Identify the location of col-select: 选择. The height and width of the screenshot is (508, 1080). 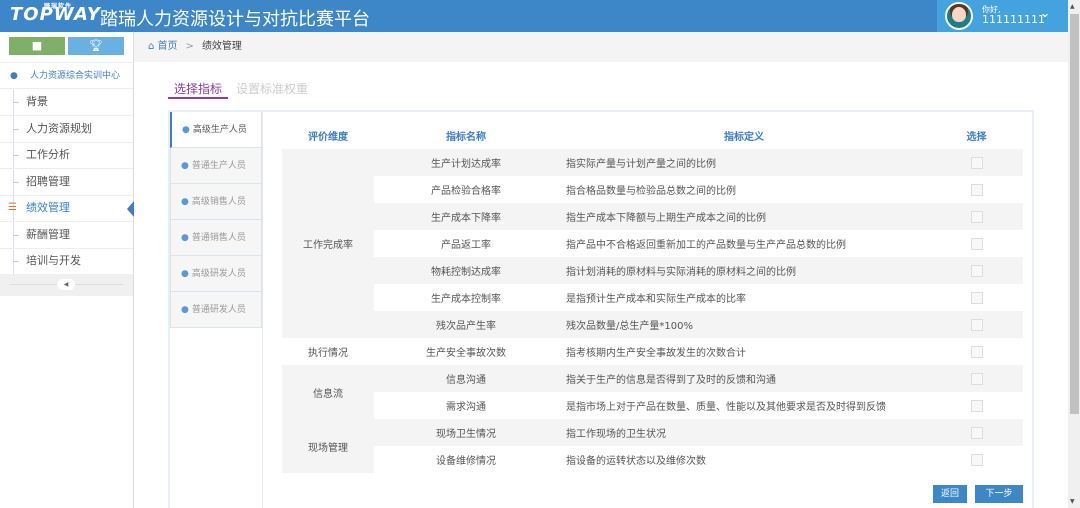
(976, 137).